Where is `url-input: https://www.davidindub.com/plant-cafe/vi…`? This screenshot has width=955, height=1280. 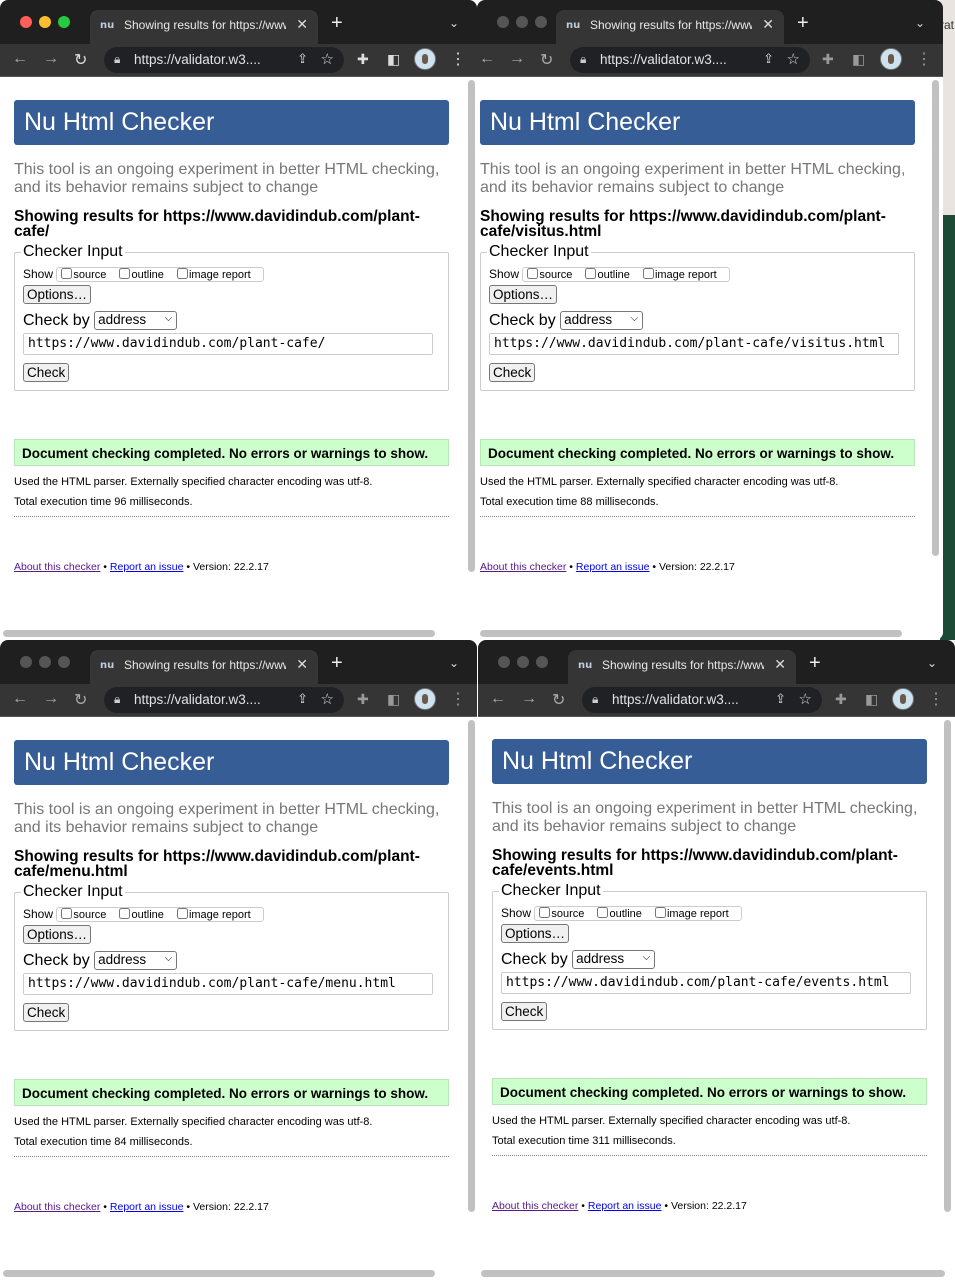
url-input: https://www.davidindub.com/plant-cafe/vi… is located at coordinates (694, 344).